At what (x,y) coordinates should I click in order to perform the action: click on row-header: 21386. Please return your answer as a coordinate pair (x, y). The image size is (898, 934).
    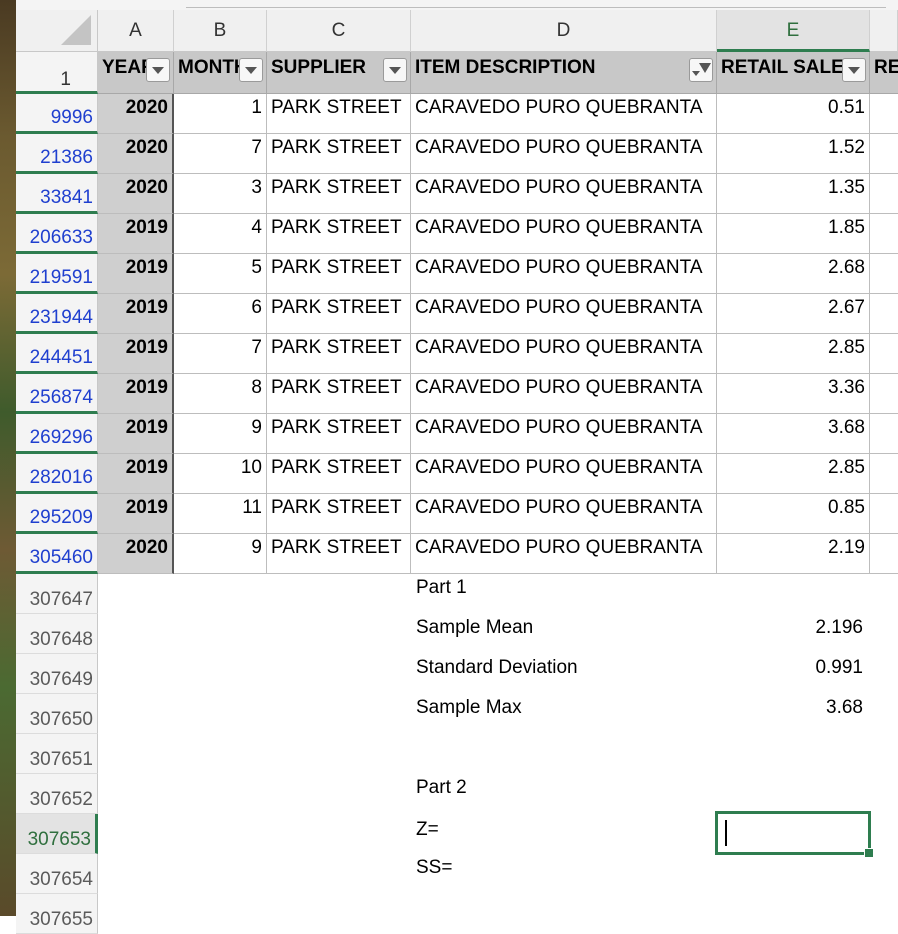
    Looking at the image, I should click on (57, 154).